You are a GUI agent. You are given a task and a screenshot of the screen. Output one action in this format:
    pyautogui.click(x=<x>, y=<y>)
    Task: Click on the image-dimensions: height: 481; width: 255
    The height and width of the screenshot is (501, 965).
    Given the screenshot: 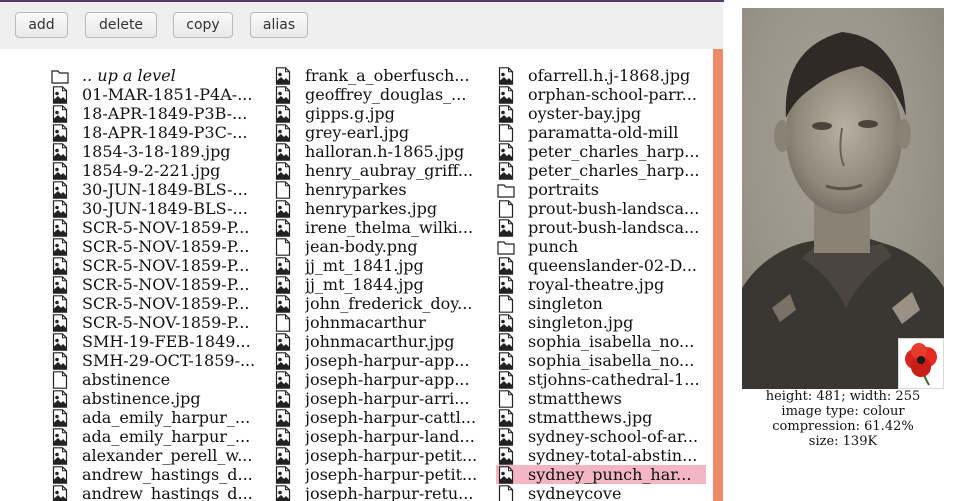 What is the action you would take?
    pyautogui.click(x=843, y=396)
    